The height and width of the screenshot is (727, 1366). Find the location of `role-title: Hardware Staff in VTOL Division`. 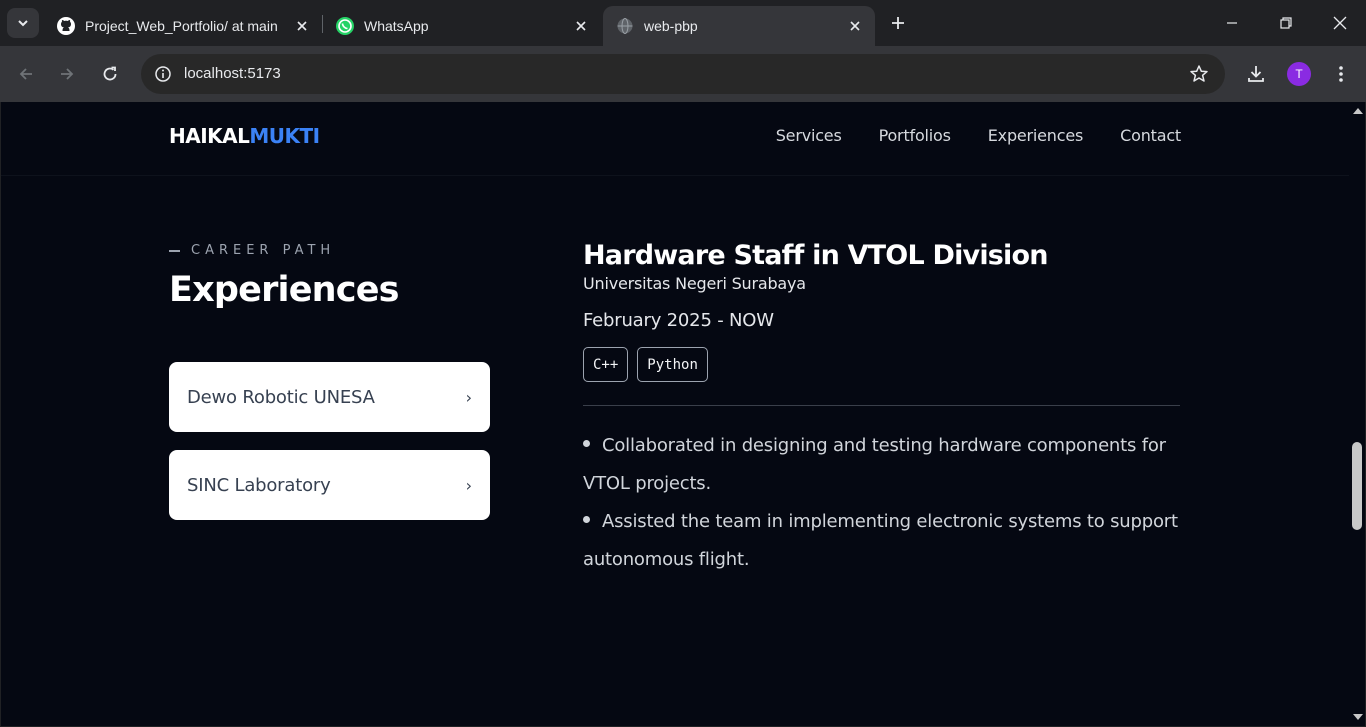

role-title: Hardware Staff in VTOL Division is located at coordinates (815, 255).